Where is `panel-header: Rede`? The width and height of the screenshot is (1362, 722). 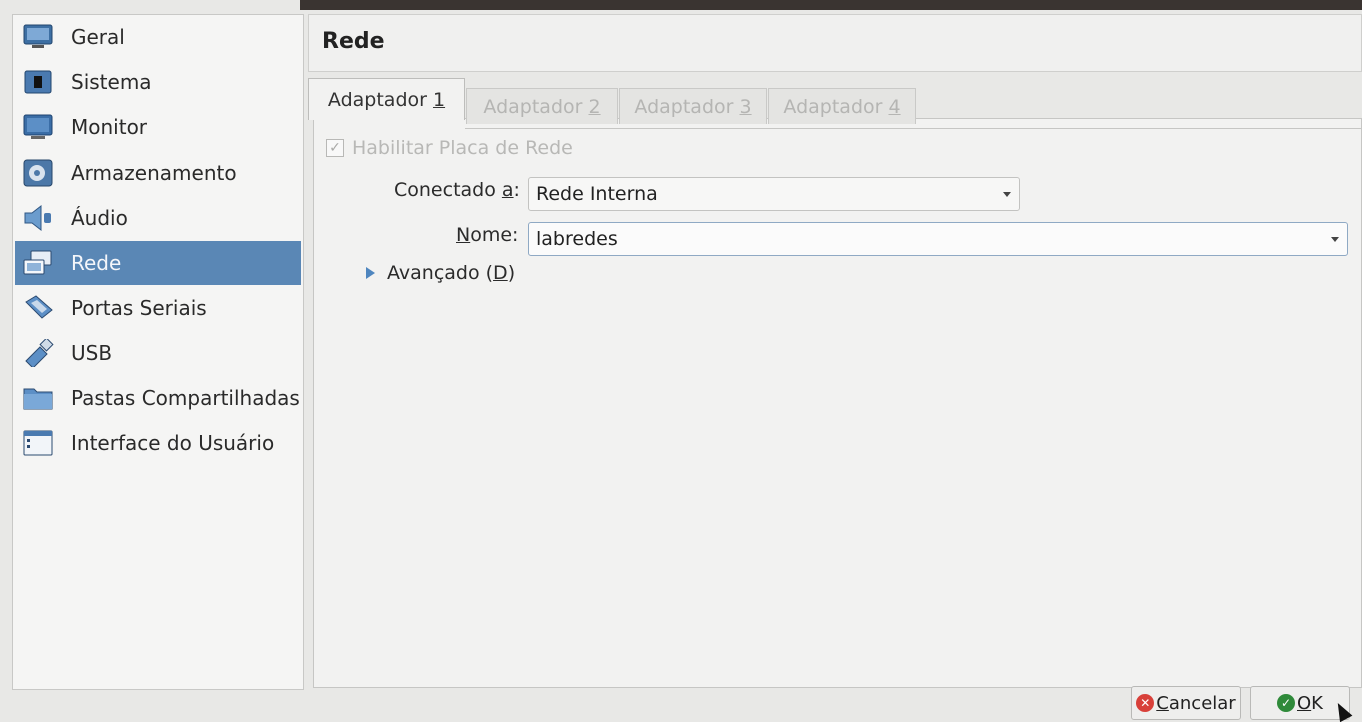 panel-header: Rede is located at coordinates (835, 43).